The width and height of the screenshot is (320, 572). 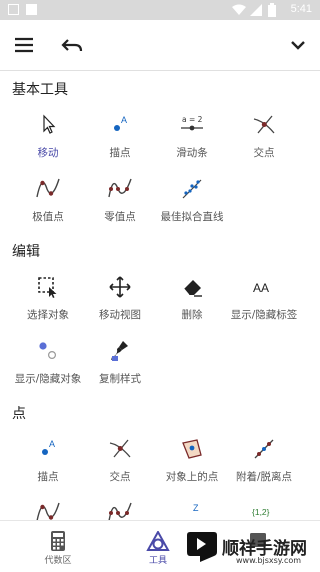 I want to click on tool-attach-detach-point: 附着/脱离点, so click(x=264, y=468).